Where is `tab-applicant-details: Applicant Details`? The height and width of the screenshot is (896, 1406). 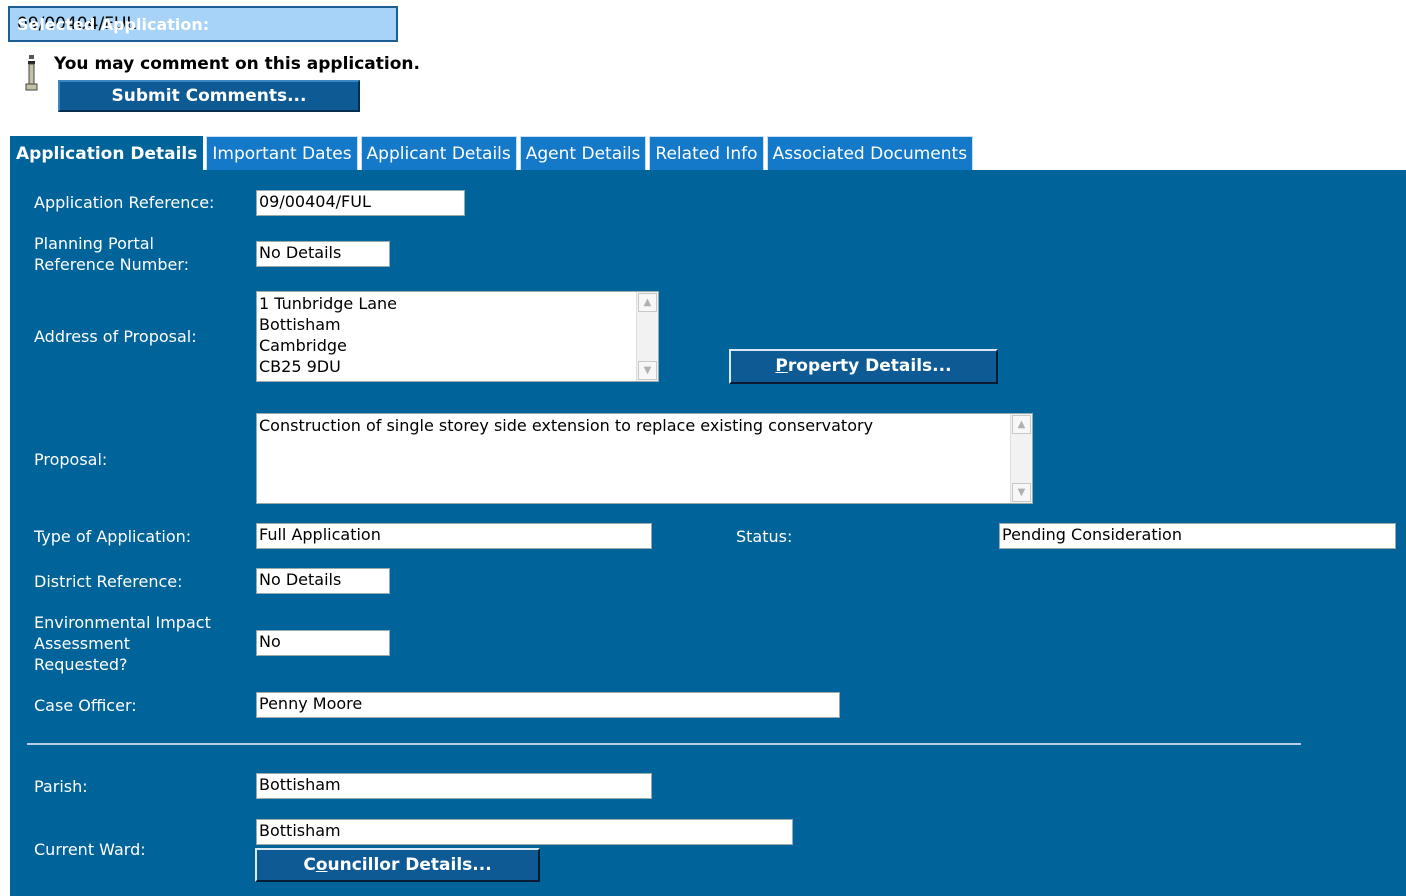 tab-applicant-details: Applicant Details is located at coordinates (438, 153).